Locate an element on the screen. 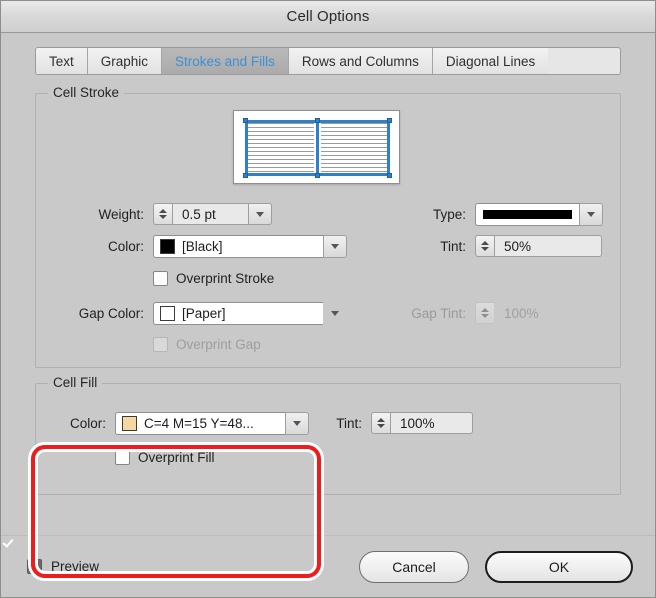  gap-color-value: [Paper] is located at coordinates (204, 313).